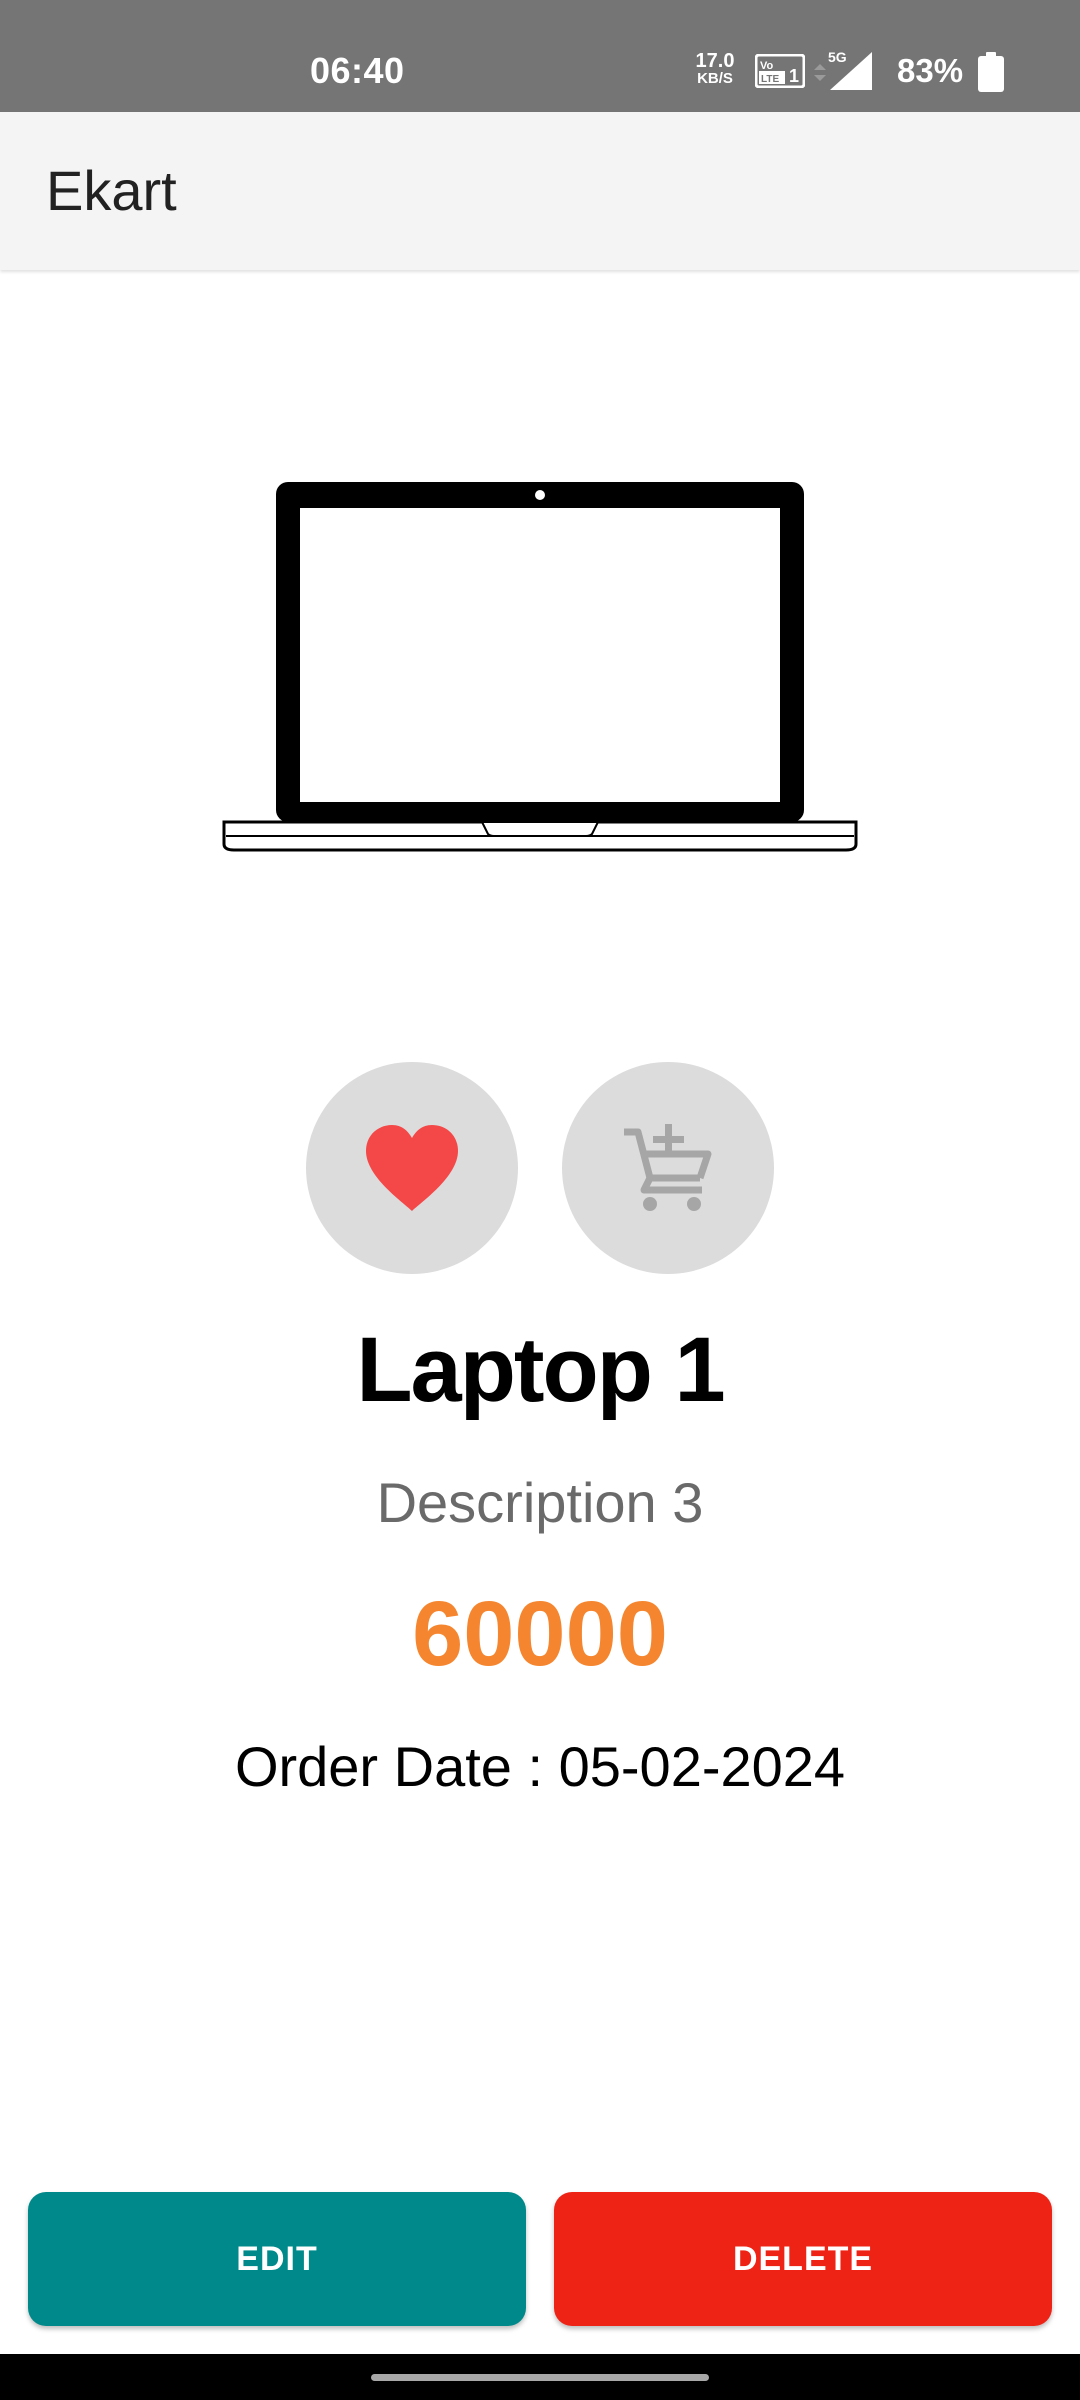 The height and width of the screenshot is (2400, 1080). I want to click on add-to-cart-button, so click(668, 1168).